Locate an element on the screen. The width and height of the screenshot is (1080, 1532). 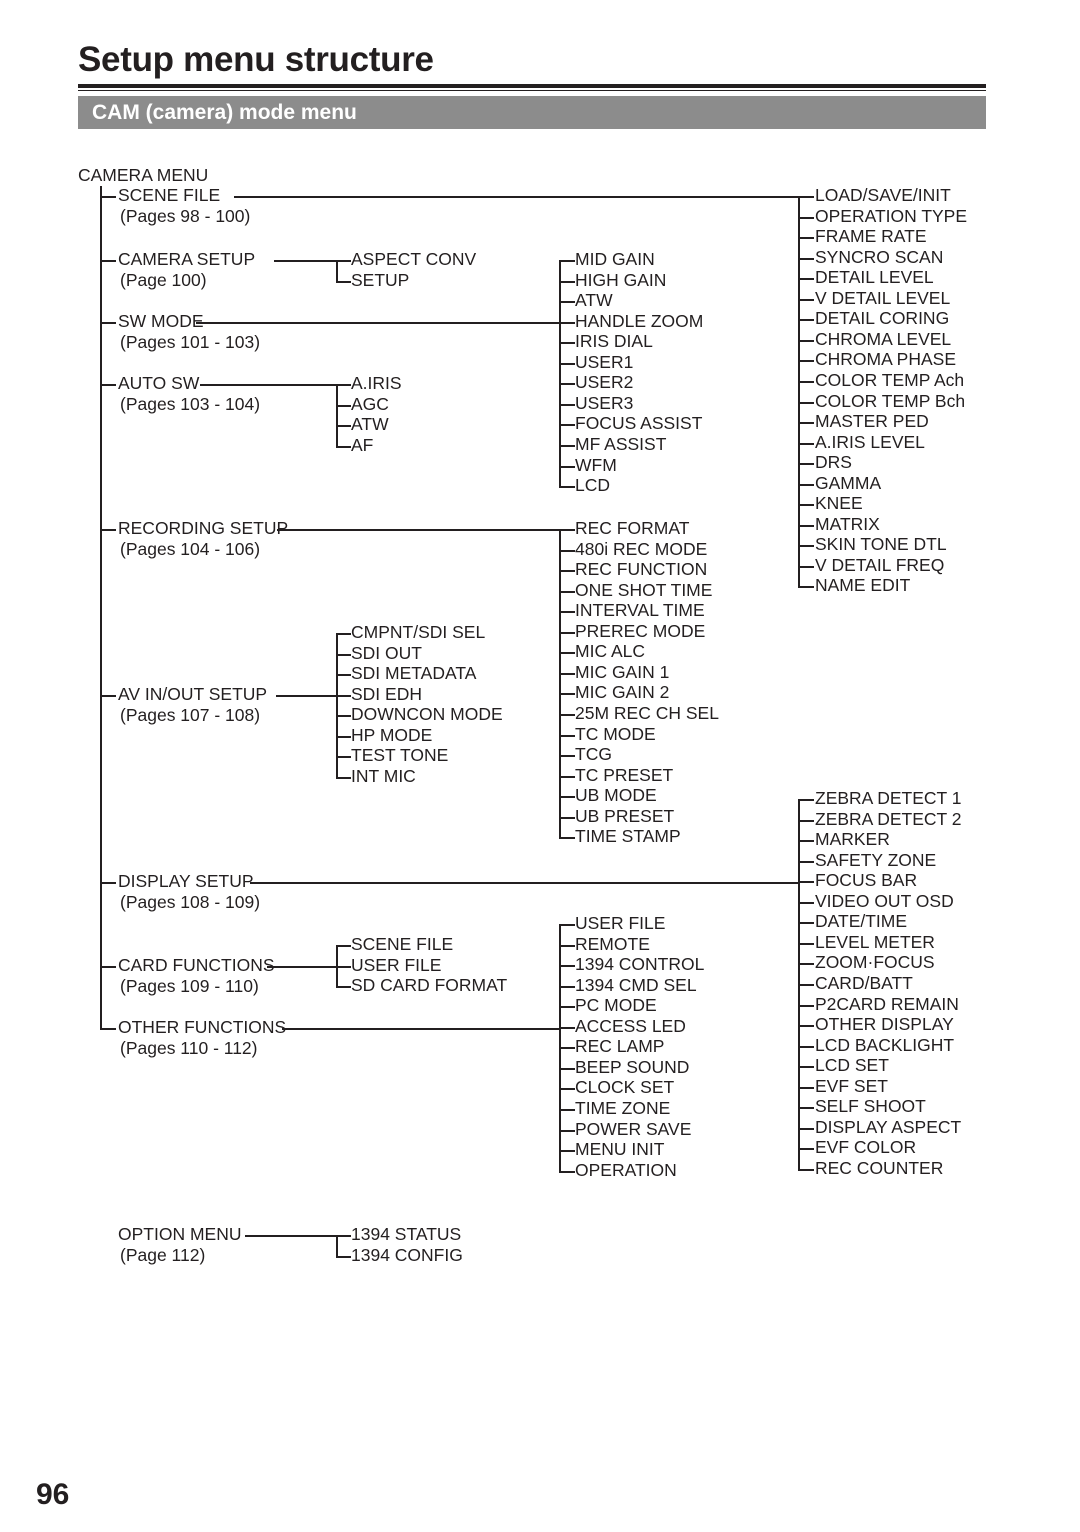
scene-file-child-item: SYNCRO SCAN is located at coordinates (879, 256).